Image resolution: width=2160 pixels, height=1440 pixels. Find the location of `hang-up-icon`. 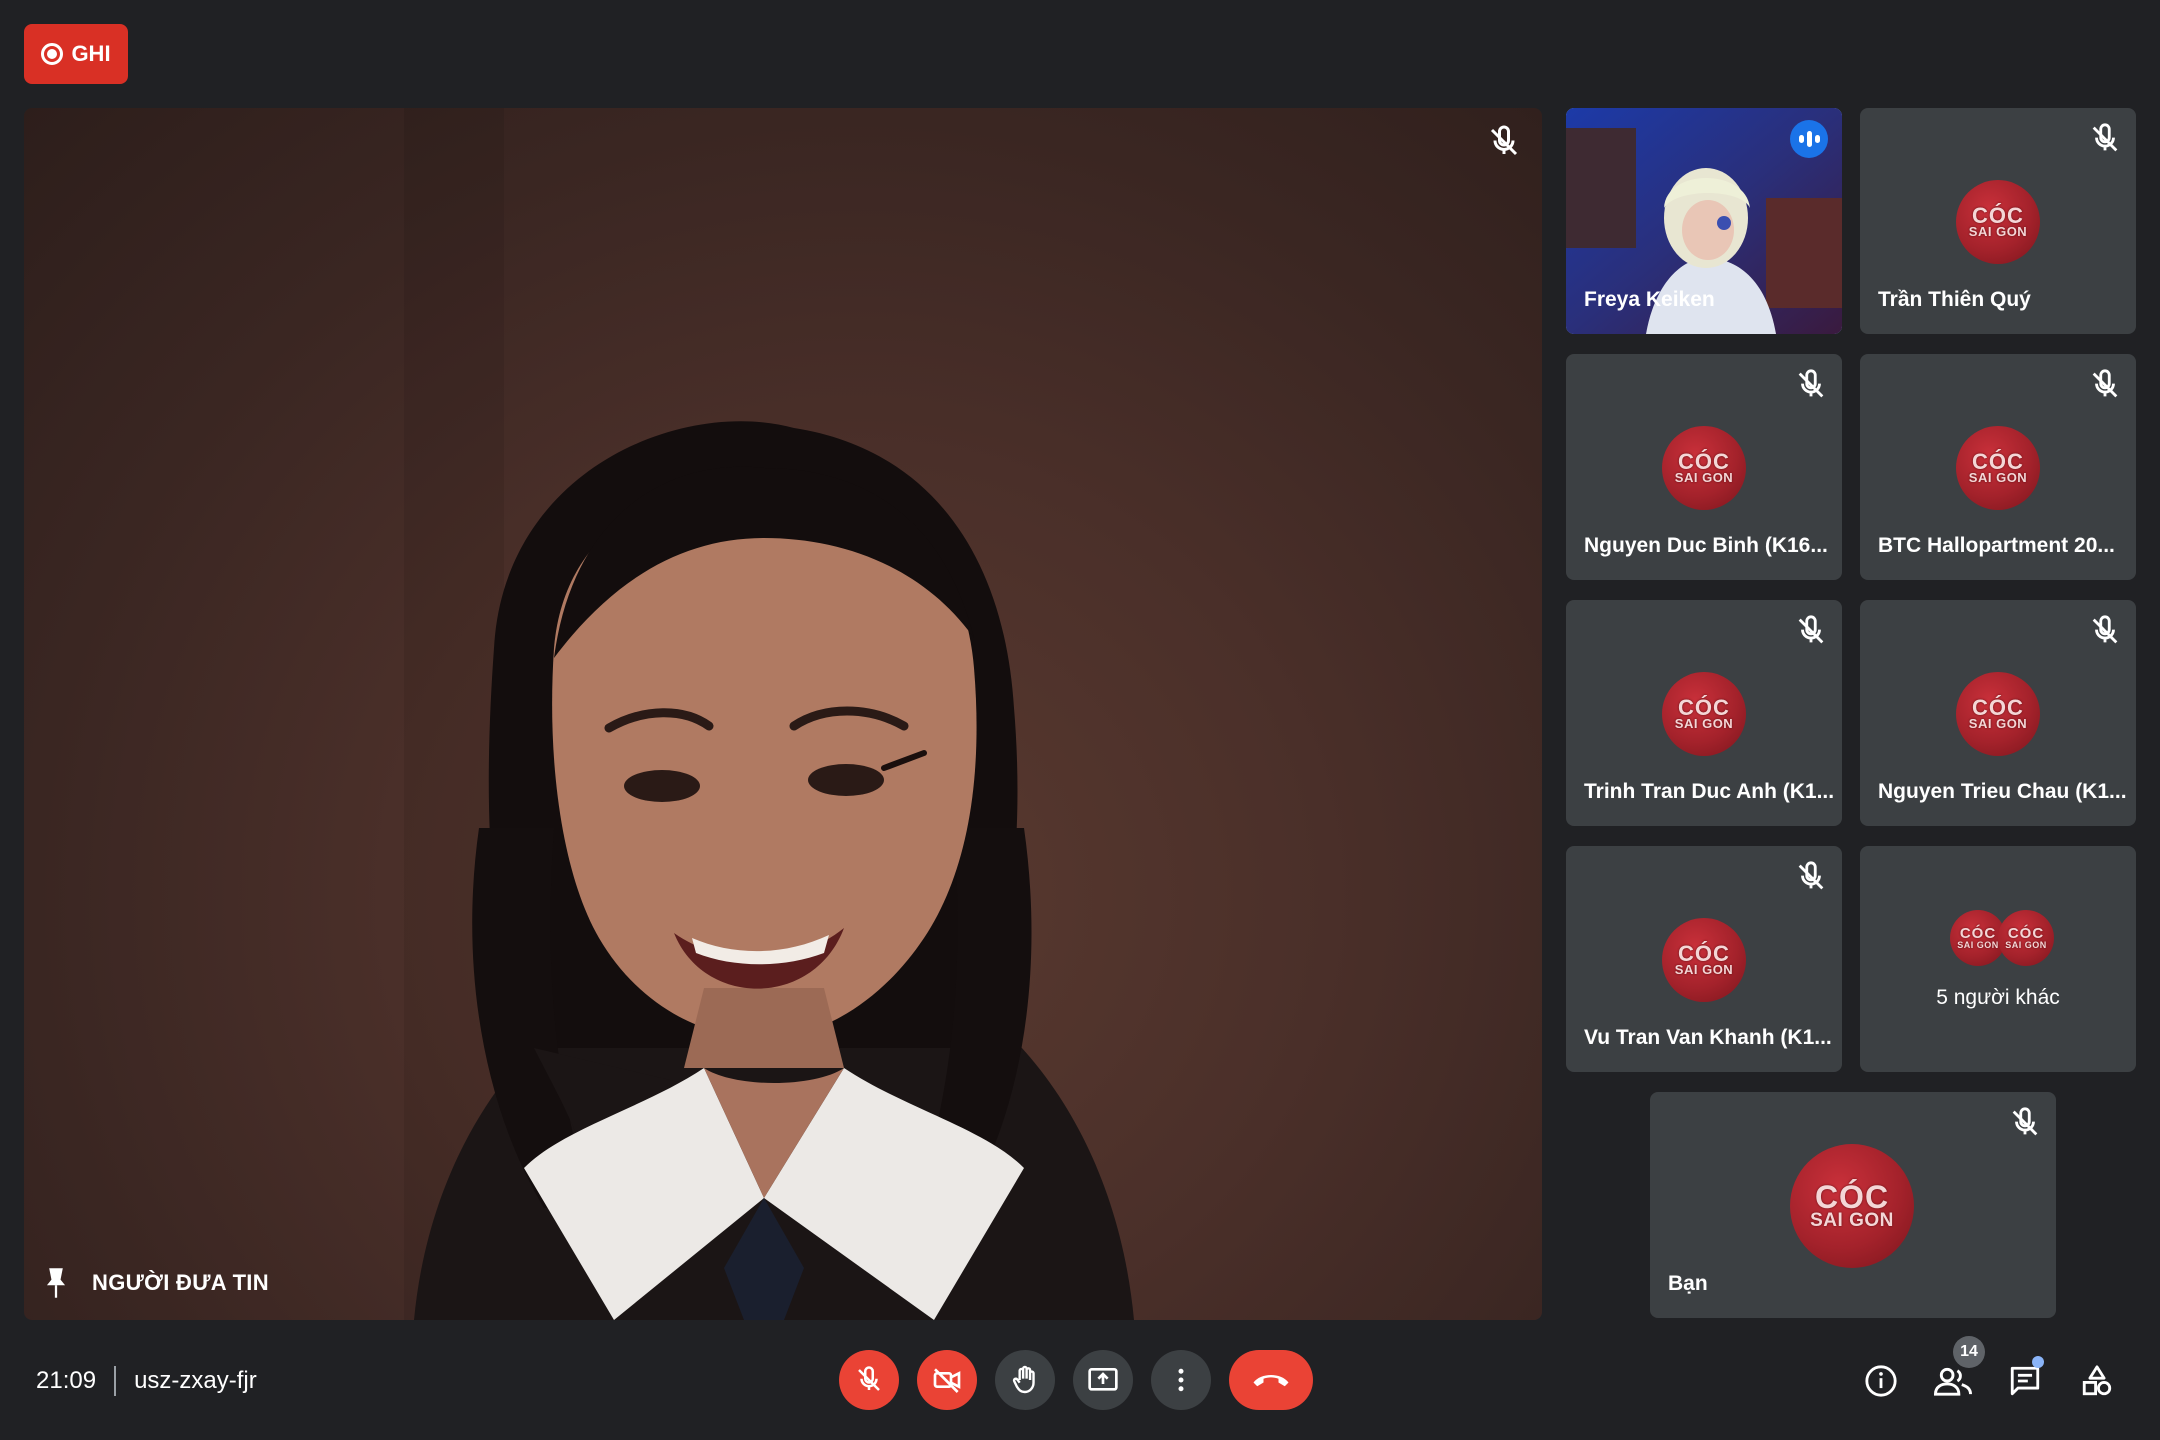

hang-up-icon is located at coordinates (1271, 1381).